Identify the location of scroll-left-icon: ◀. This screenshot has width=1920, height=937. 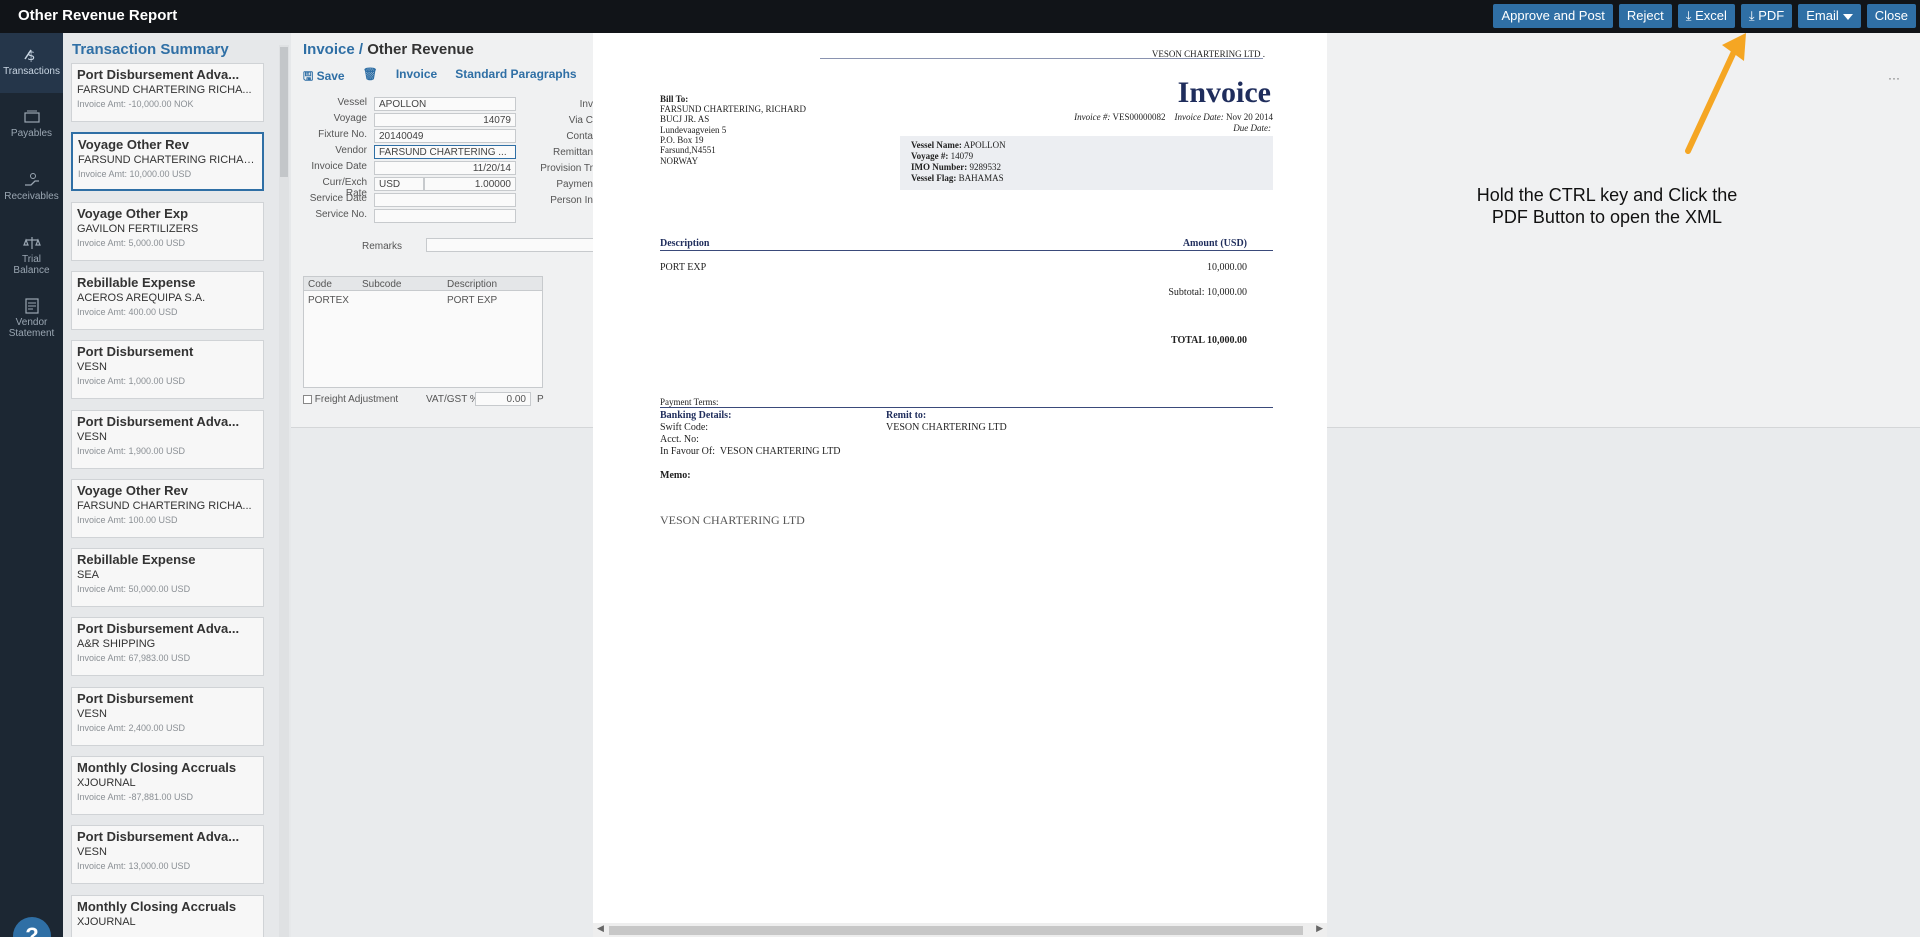
(600, 929).